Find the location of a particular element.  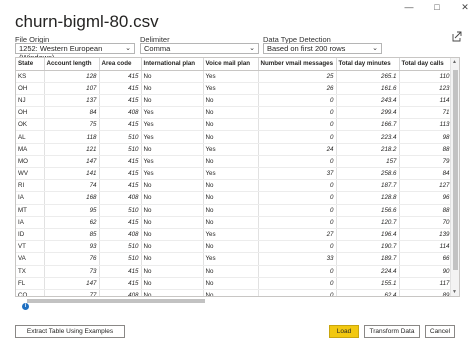

maximize-button: □ is located at coordinates (437, 7).